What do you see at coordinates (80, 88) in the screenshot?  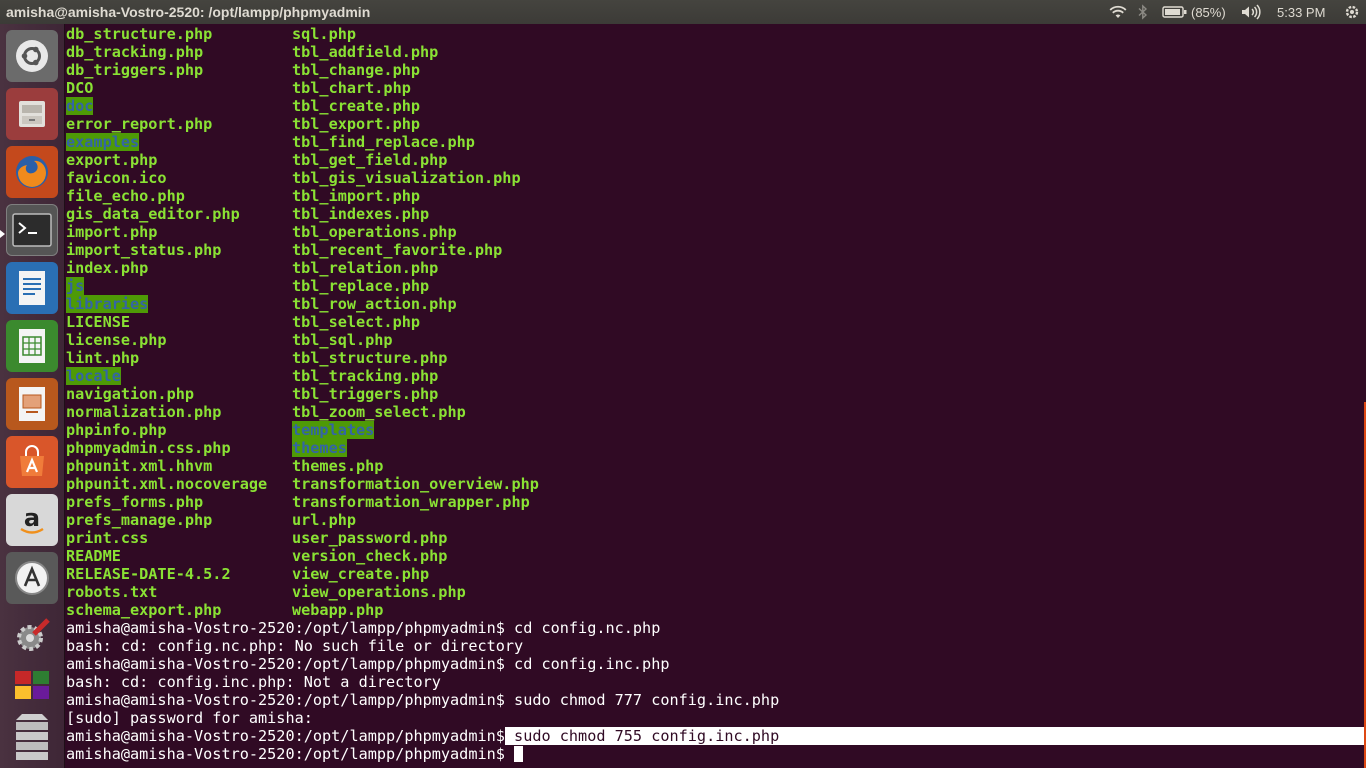 I see `listing-file: DCO` at bounding box center [80, 88].